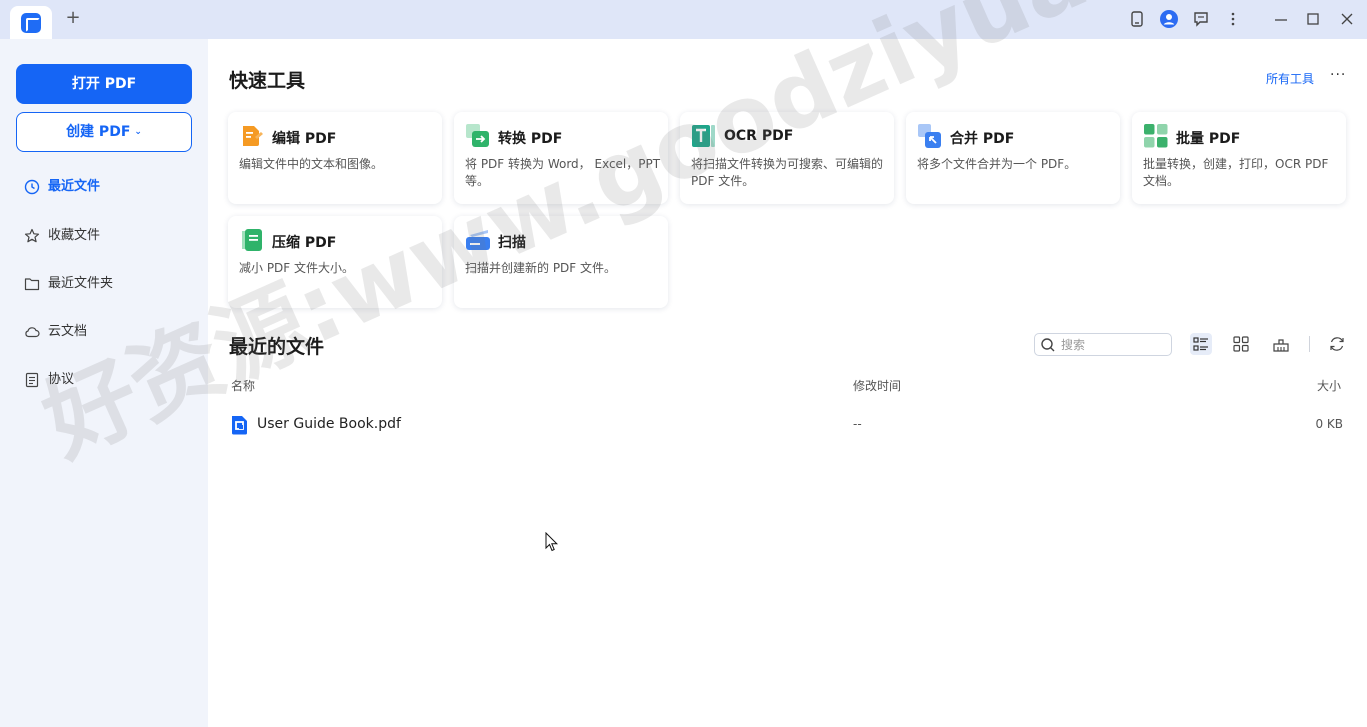  What do you see at coordinates (311, 164) in the screenshot?
I see `tool-card-description: 编辑文件中的文本和图像。` at bounding box center [311, 164].